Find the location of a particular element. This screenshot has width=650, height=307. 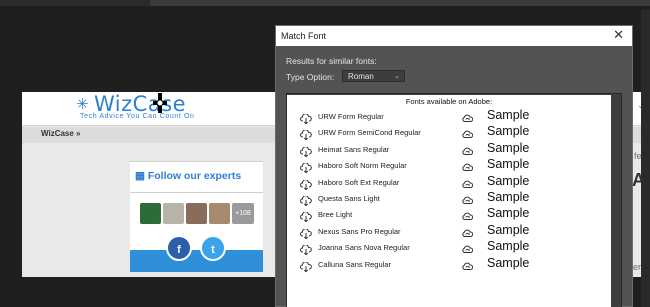

font-name: Calluna Sans Regular is located at coordinates (354, 264).